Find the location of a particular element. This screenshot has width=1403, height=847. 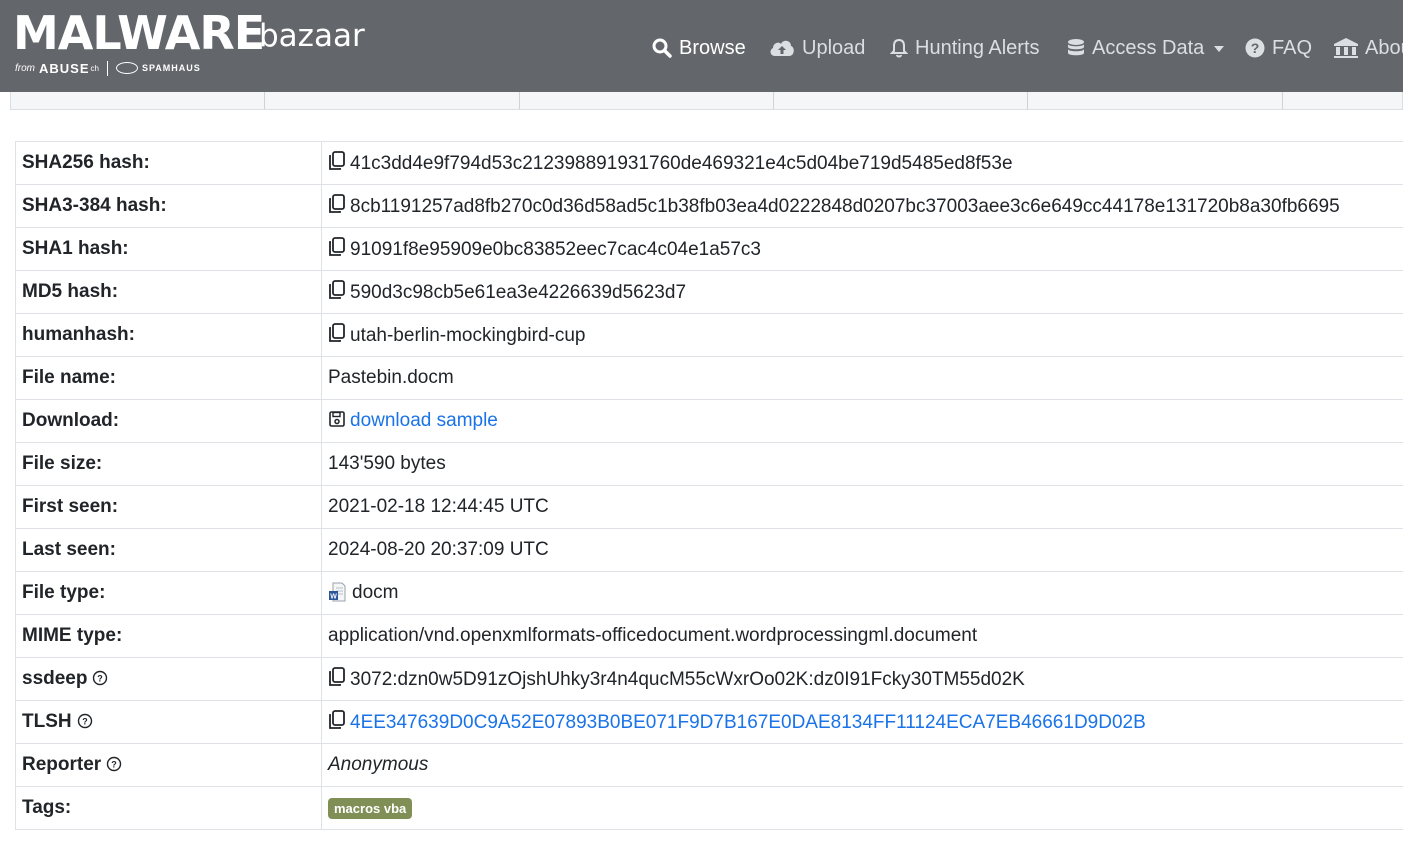

table-row-humanhash: humanhash: utah-berlin-mockingbird-cup is located at coordinates (709, 335).